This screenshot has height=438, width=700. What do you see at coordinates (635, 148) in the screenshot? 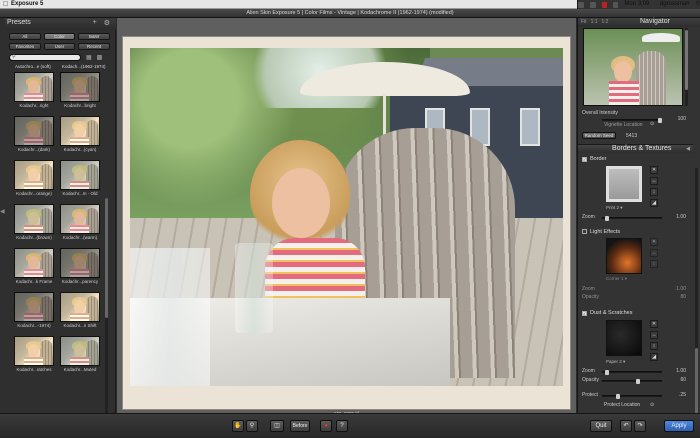
I see `borders-textures-header: Borders & Textures ◀` at bounding box center [635, 148].